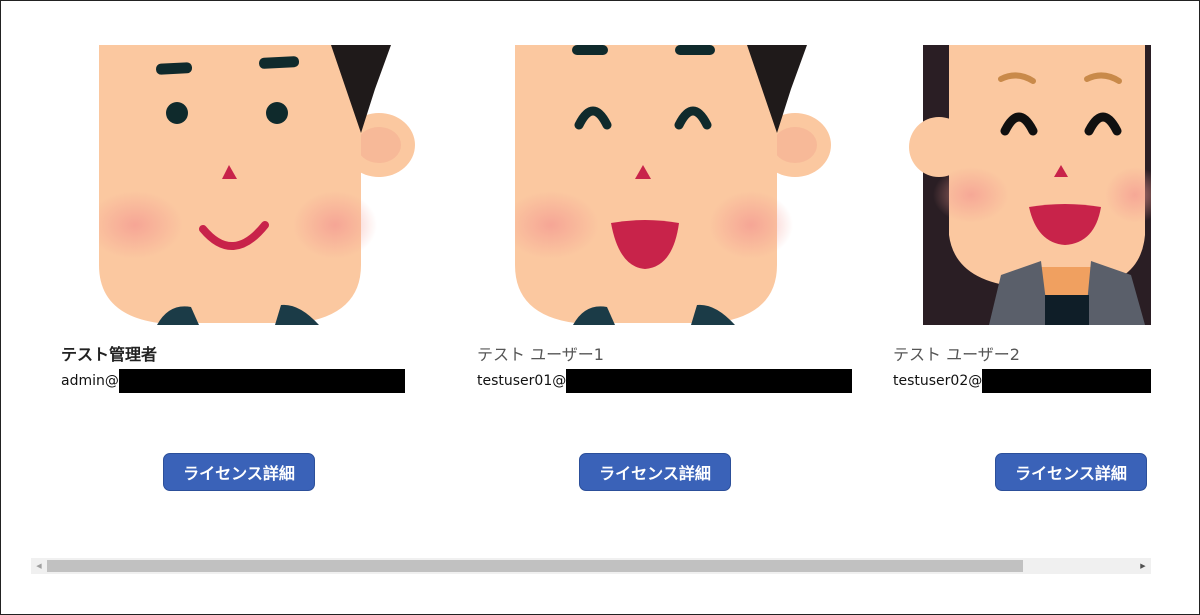 The image size is (1200, 615). I want to click on user-name: テスト ユーザー1, so click(540, 354).